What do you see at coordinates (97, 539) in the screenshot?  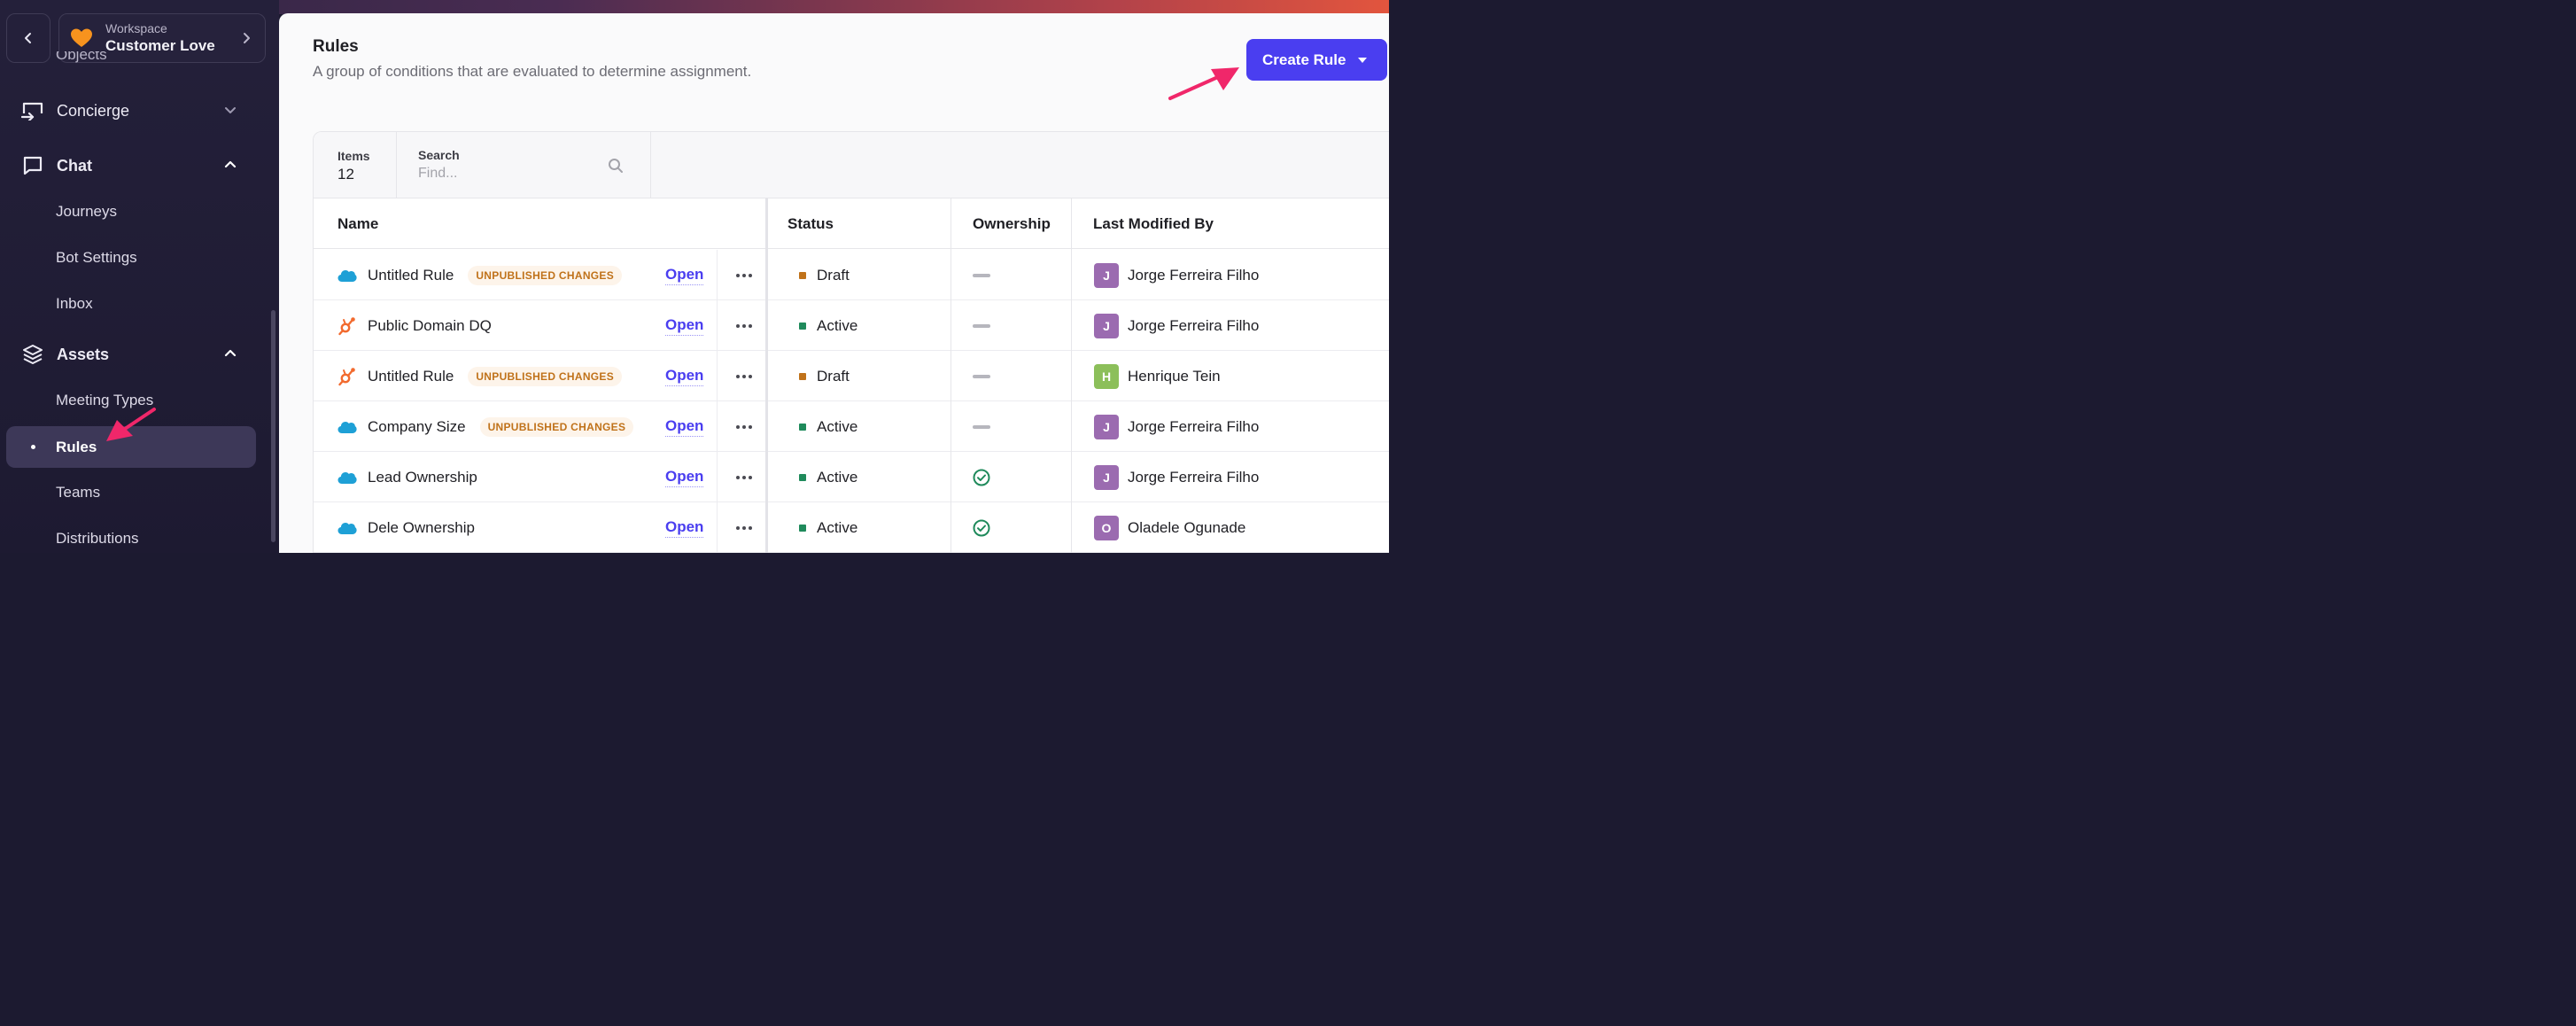 I see `sidebar-item-distributions: Distributions` at bounding box center [97, 539].